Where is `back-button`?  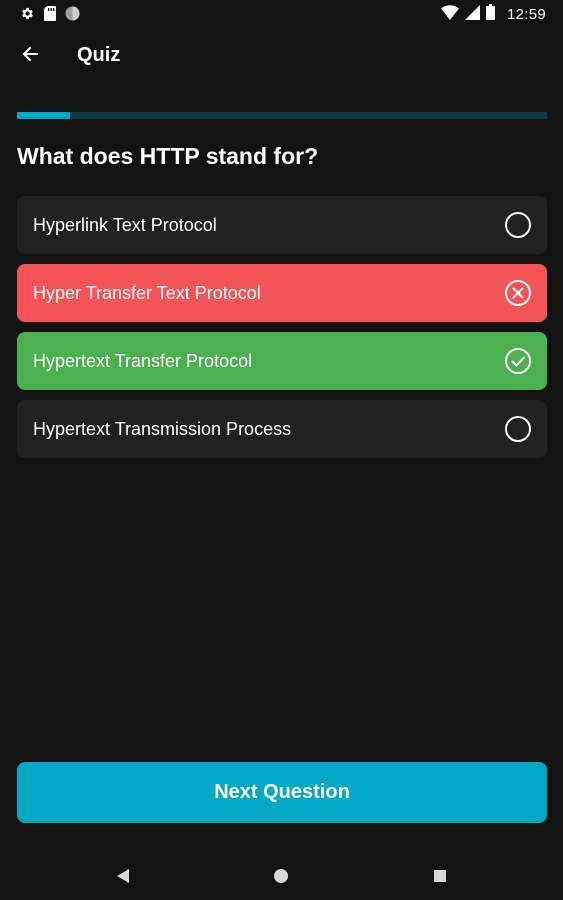
back-button is located at coordinates (30, 56).